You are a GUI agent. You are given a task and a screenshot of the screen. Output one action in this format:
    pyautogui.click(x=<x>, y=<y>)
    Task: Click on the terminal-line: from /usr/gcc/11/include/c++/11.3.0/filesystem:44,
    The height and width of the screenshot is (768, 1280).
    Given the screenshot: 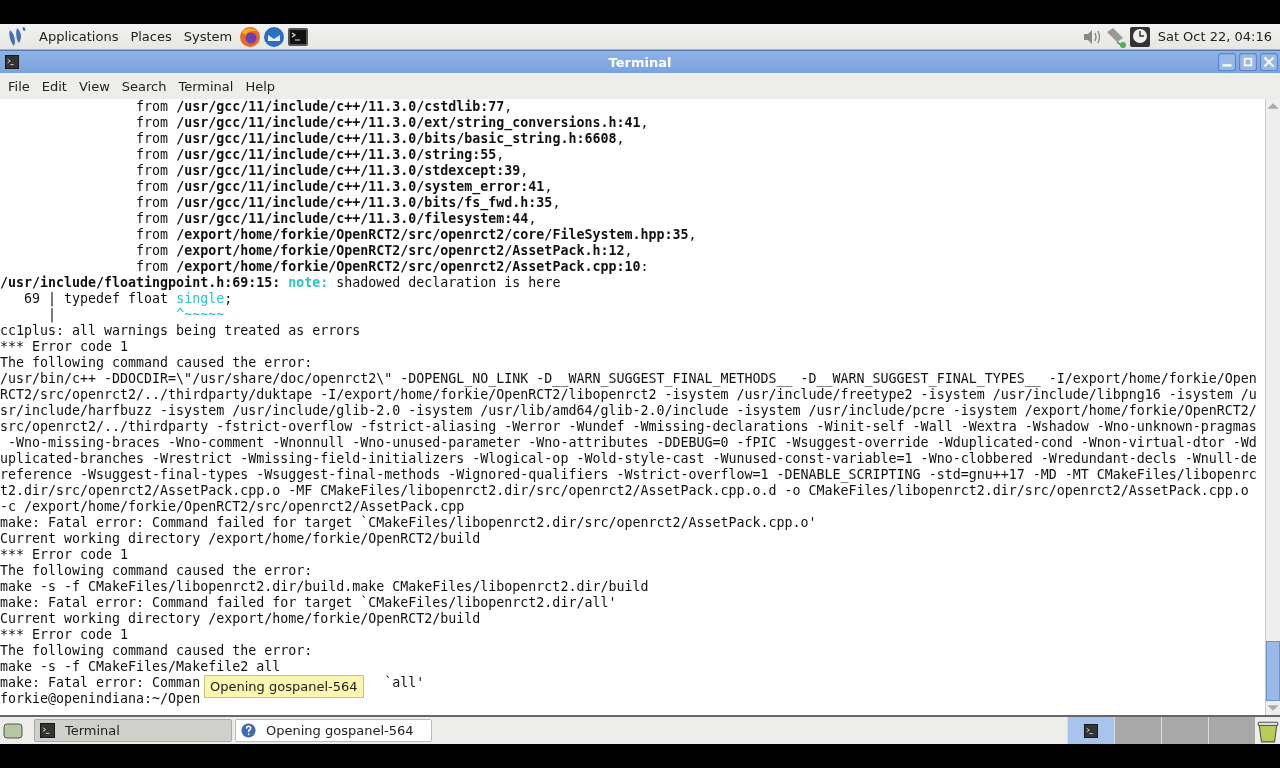 What is the action you would take?
    pyautogui.click(x=336, y=219)
    